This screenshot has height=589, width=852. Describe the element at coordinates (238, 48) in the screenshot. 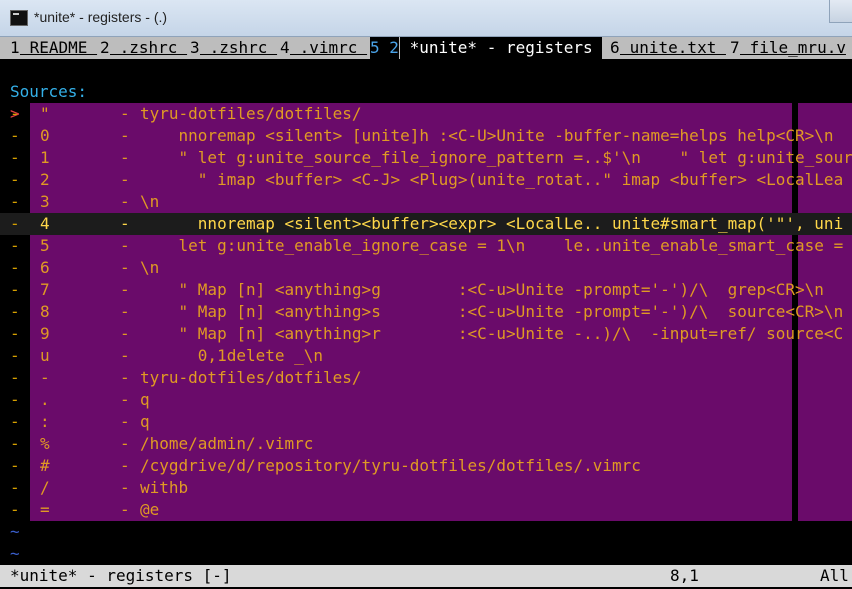

I see `tab-zshrc-2: .zshrc` at that location.